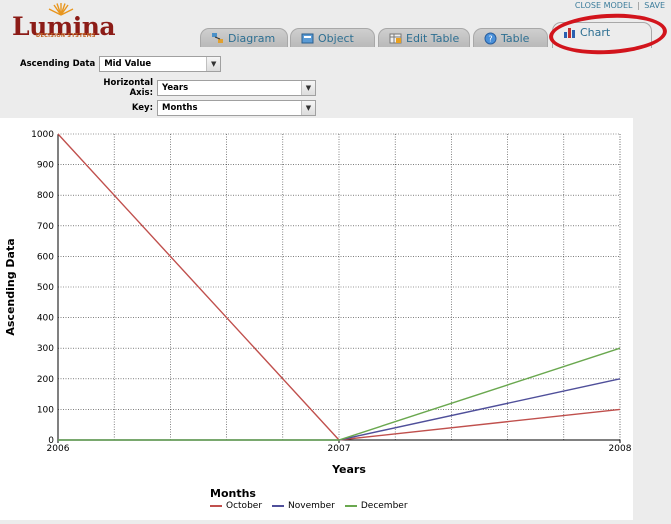 The width and height of the screenshot is (671, 524). I want to click on brand-tagline: DECISION SYSTEMS, so click(66, 36).